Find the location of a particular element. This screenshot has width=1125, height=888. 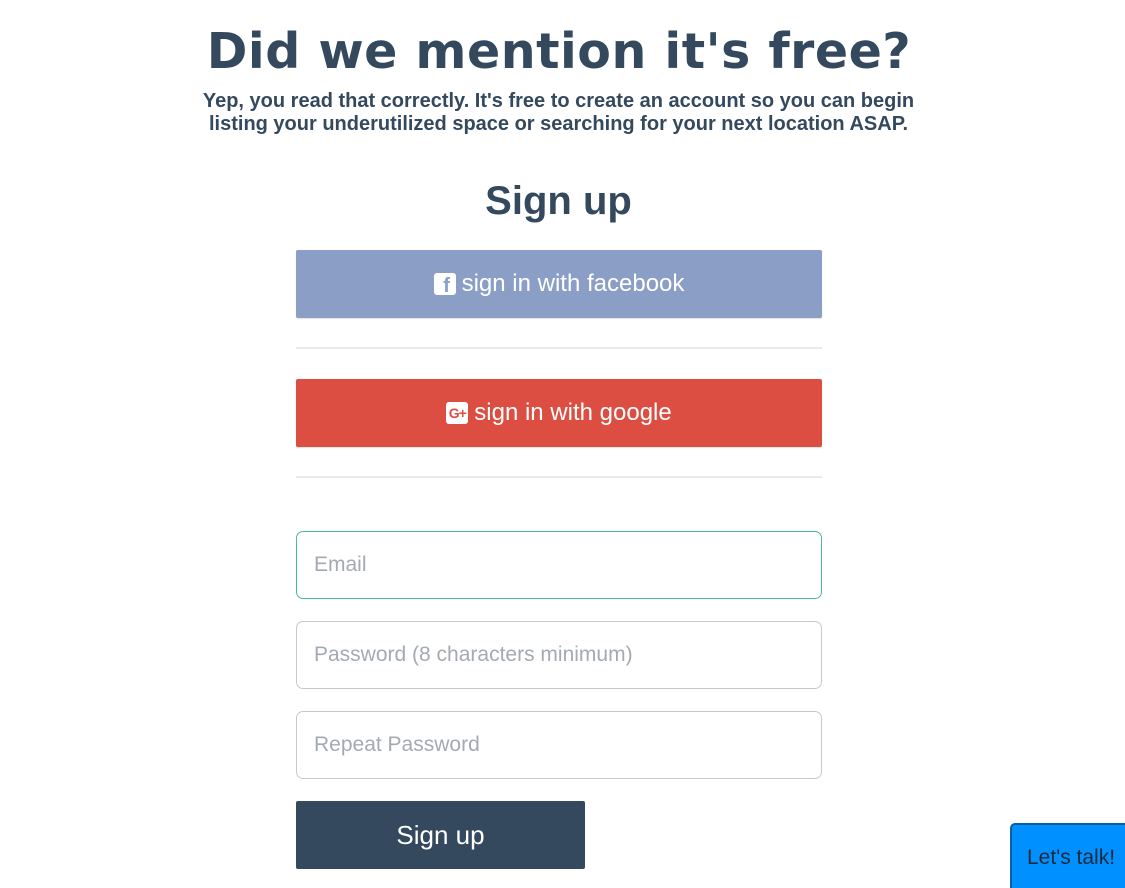

google-signin-button: G+ sign in with google is located at coordinates (559, 413).